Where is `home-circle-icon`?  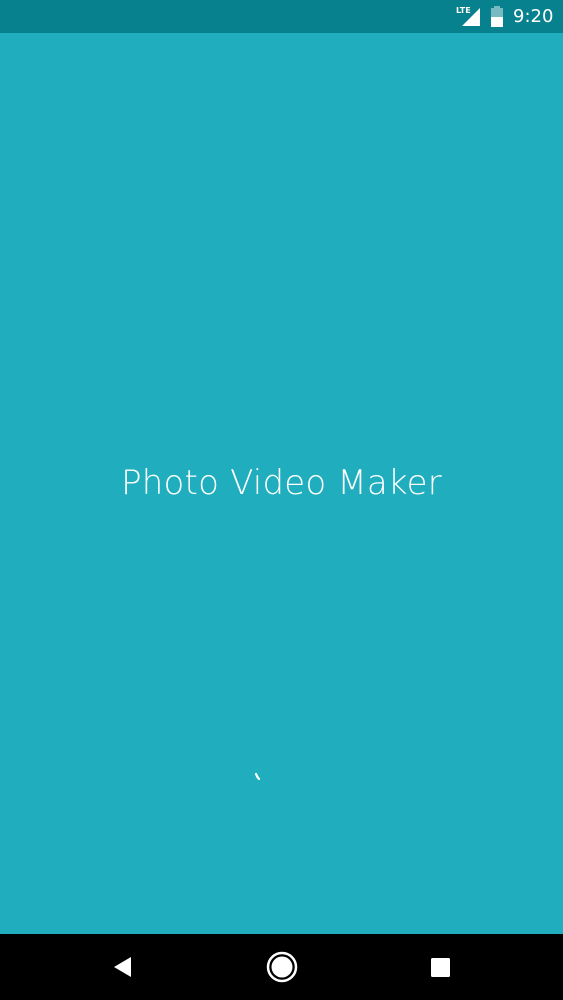
home-circle-icon is located at coordinates (282, 967).